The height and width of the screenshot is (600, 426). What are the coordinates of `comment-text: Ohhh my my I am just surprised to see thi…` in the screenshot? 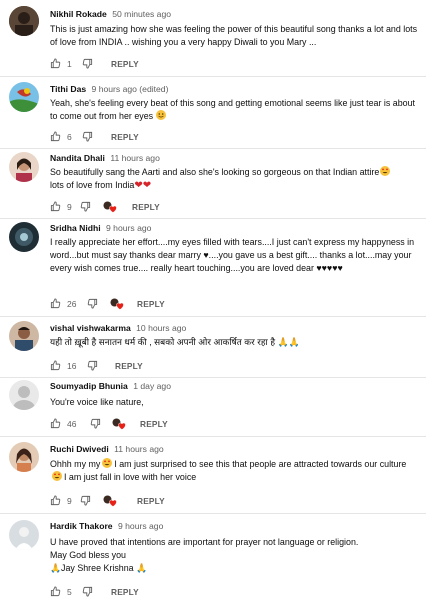 It's located at (235, 471).